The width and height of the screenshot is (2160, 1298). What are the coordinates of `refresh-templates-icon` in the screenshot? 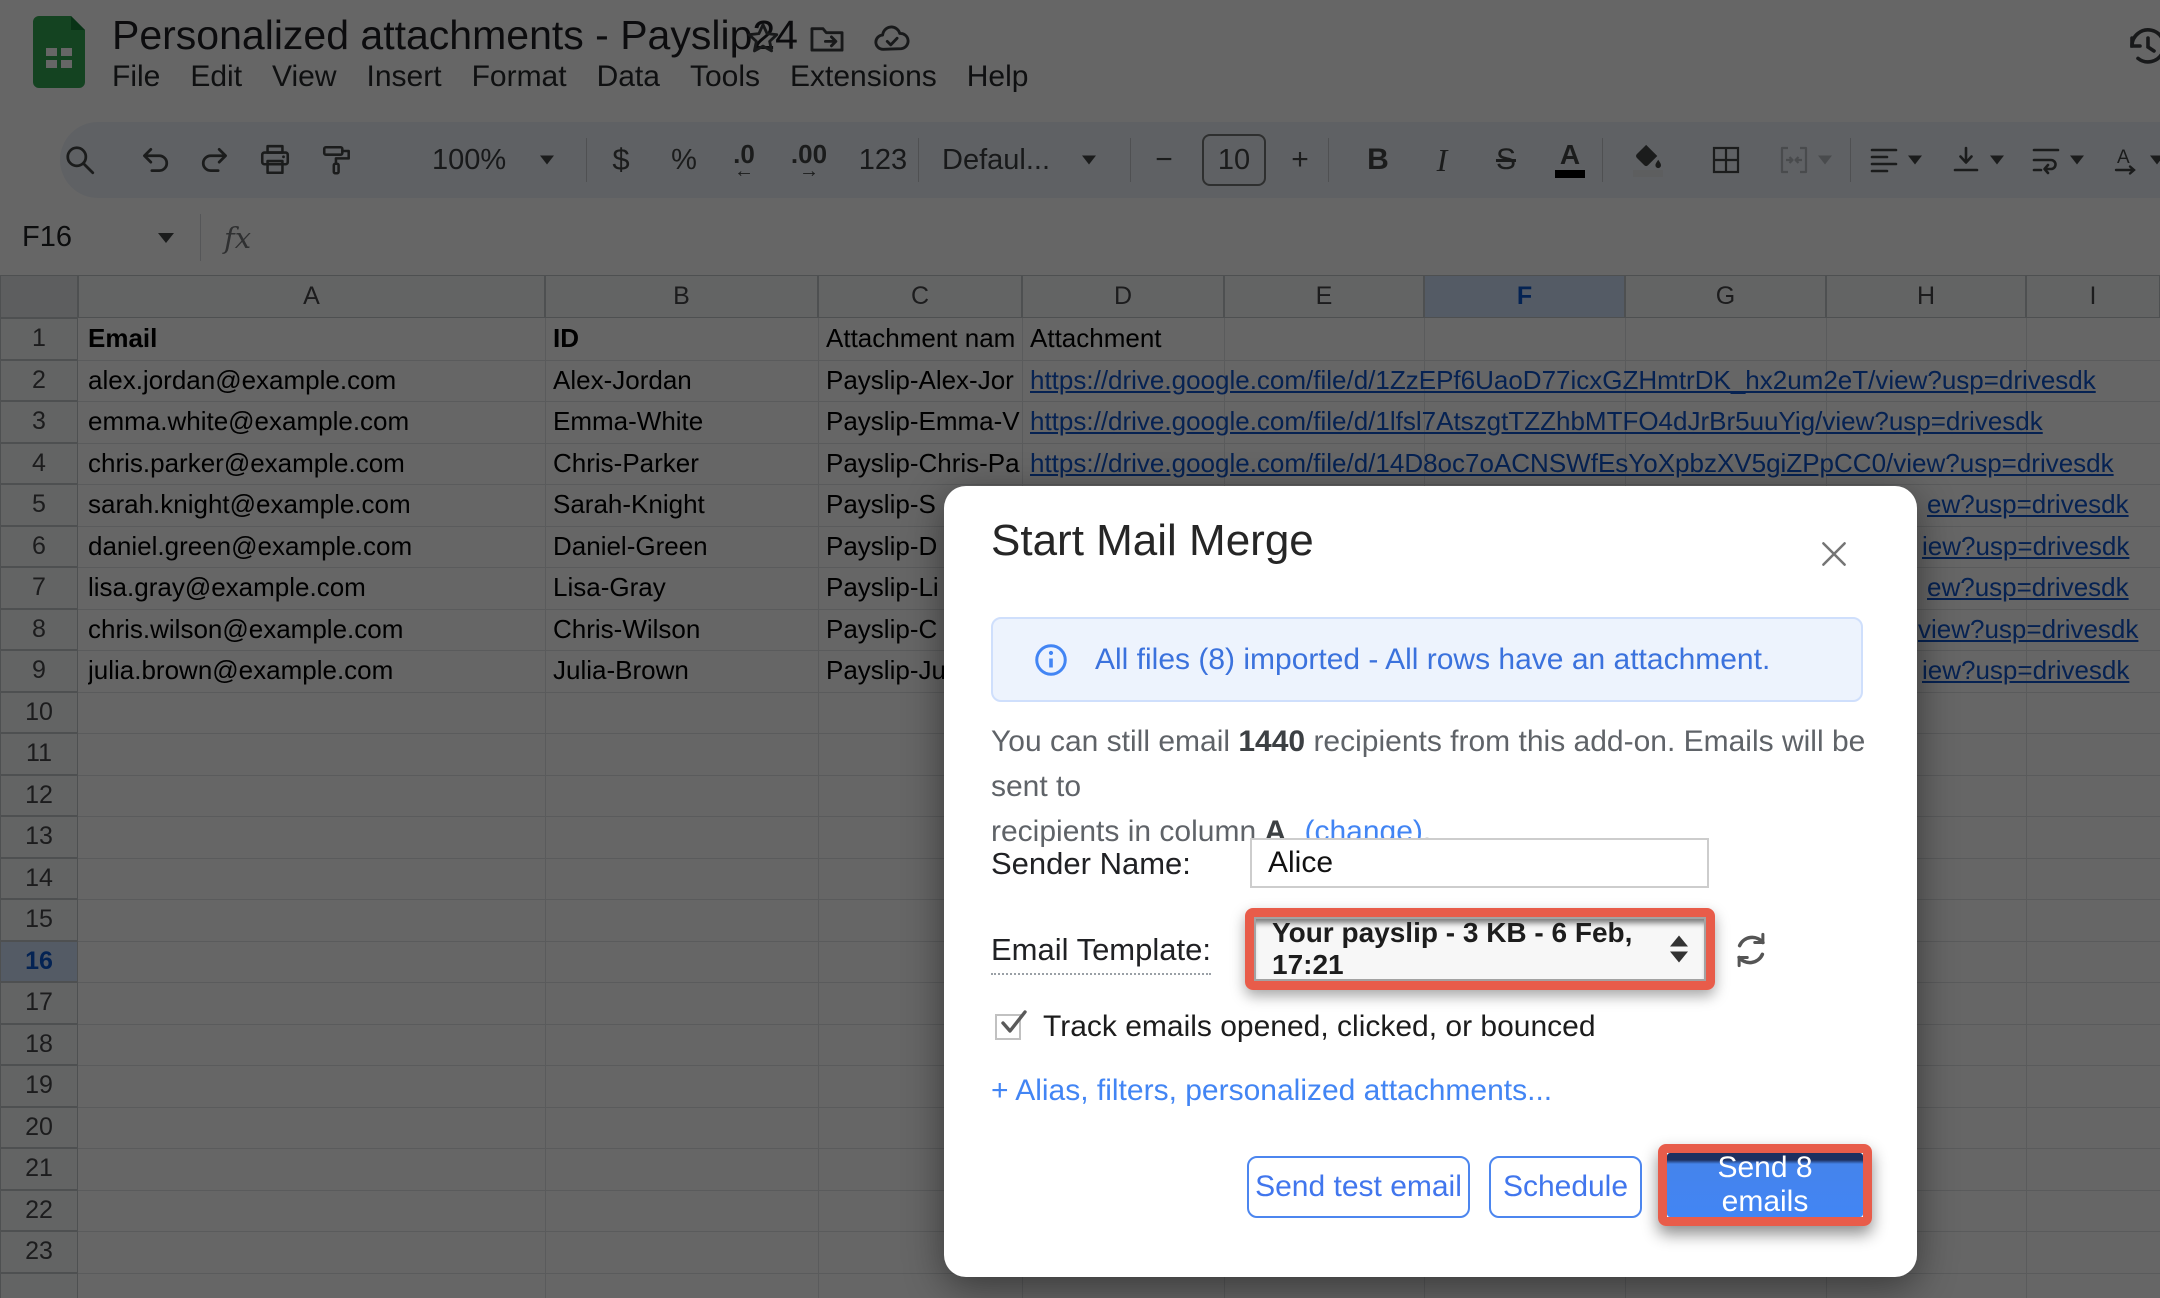 It's located at (1751, 950).